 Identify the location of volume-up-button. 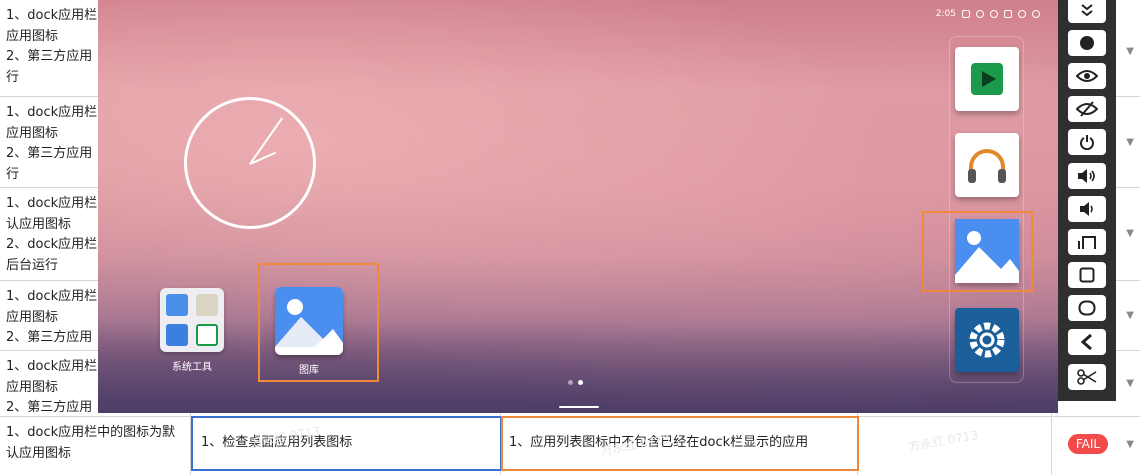
(1087, 176).